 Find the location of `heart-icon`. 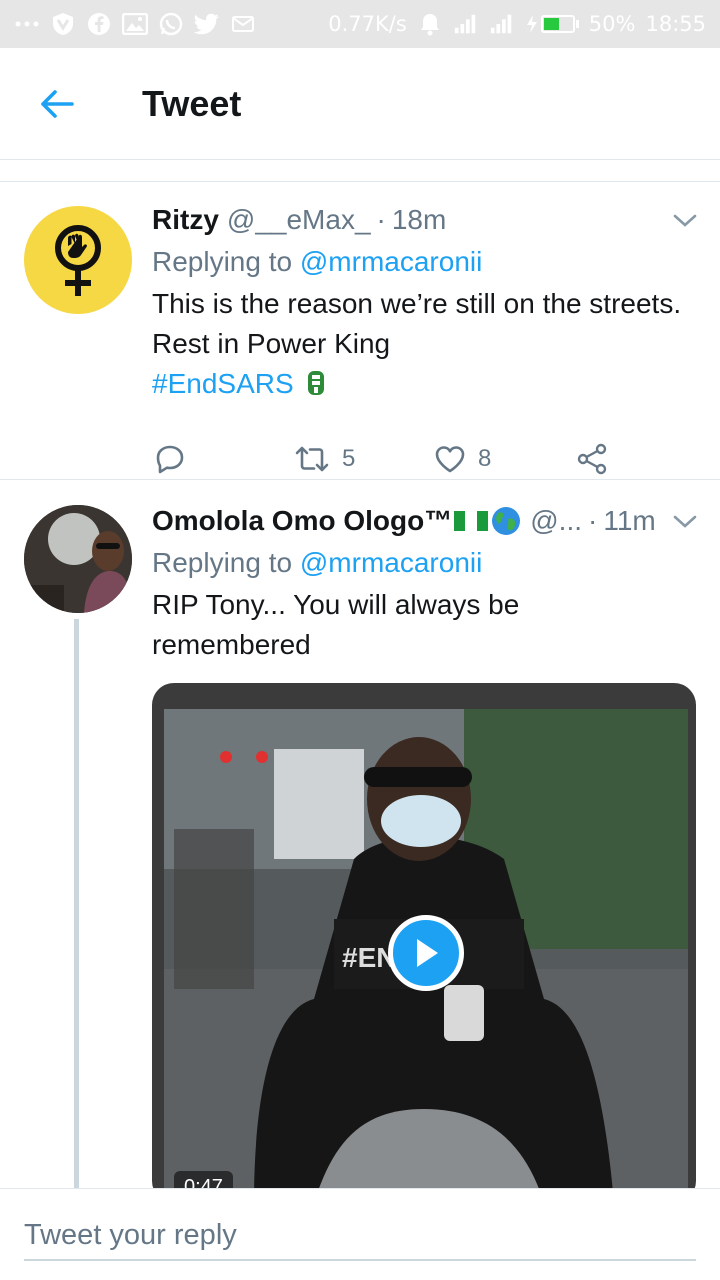

heart-icon is located at coordinates (450, 459).